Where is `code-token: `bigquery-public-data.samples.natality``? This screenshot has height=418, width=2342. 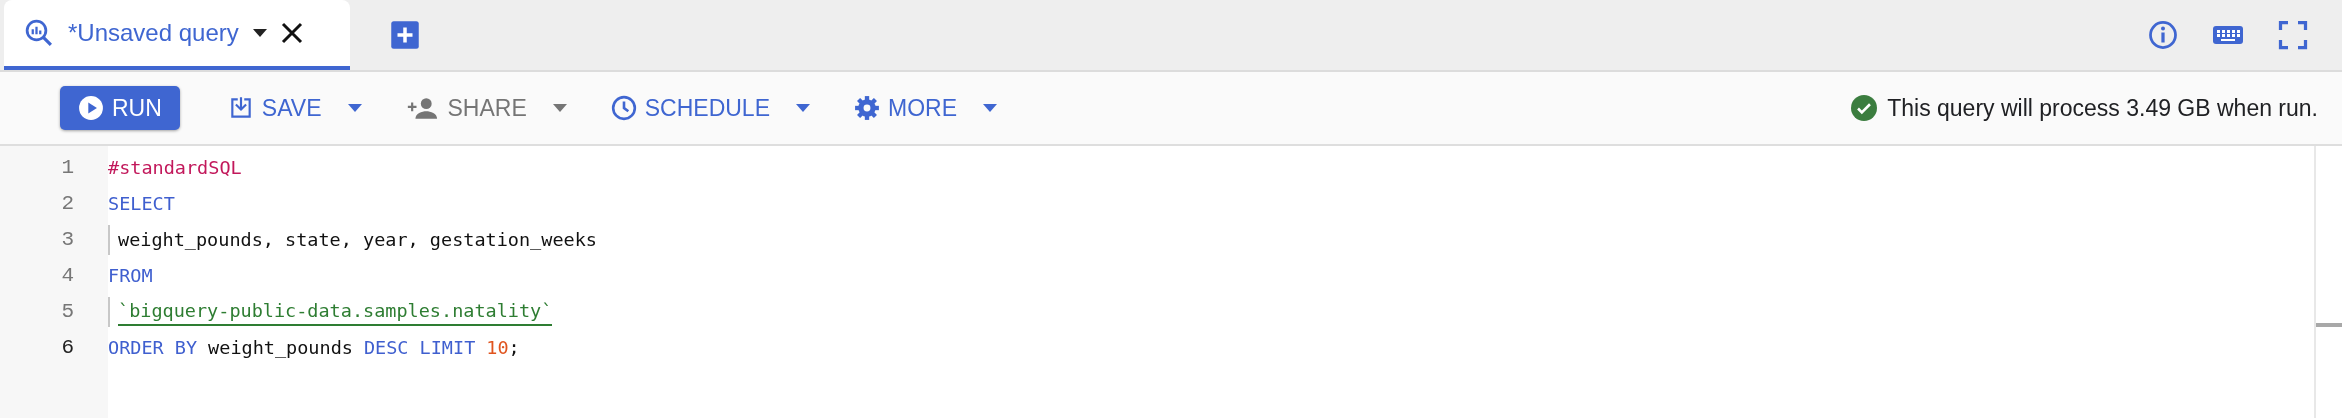
code-token: `bigquery-public-data.samples.natality` is located at coordinates (335, 312).